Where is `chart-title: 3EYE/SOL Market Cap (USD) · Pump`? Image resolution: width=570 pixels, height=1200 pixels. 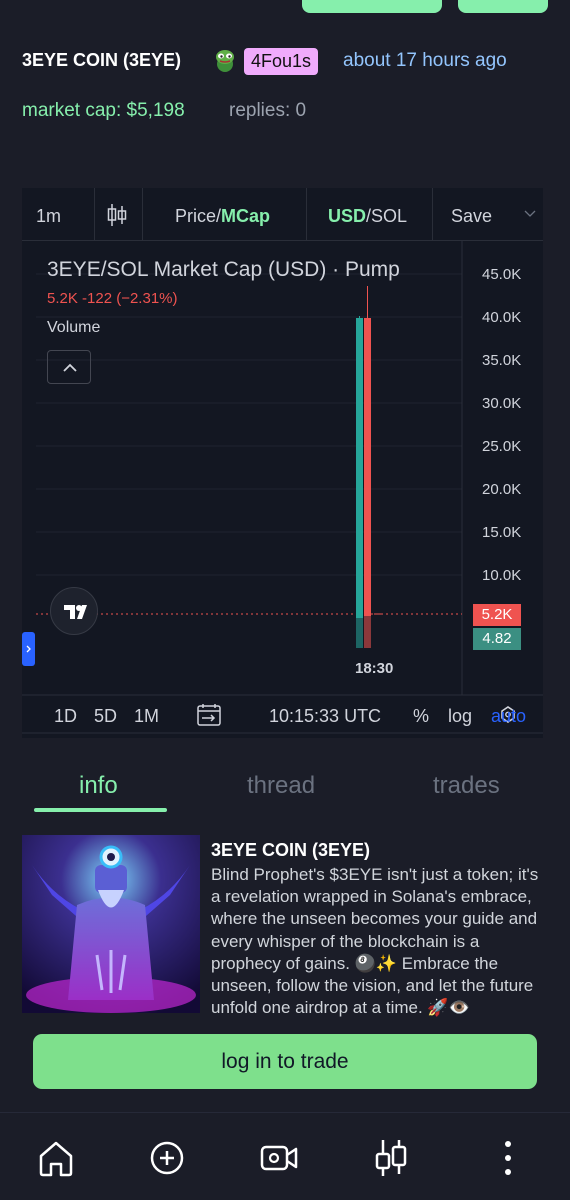
chart-title: 3EYE/SOL Market Cap (USD) · Pump is located at coordinates (223, 269).